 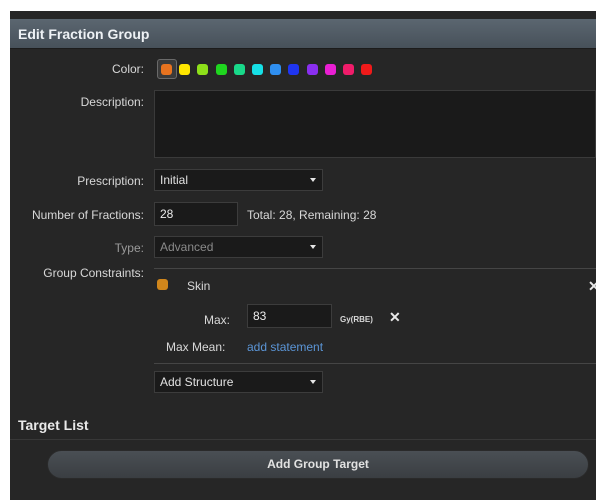 What do you see at coordinates (110, 181) in the screenshot?
I see `prescription-label: Prescription:` at bounding box center [110, 181].